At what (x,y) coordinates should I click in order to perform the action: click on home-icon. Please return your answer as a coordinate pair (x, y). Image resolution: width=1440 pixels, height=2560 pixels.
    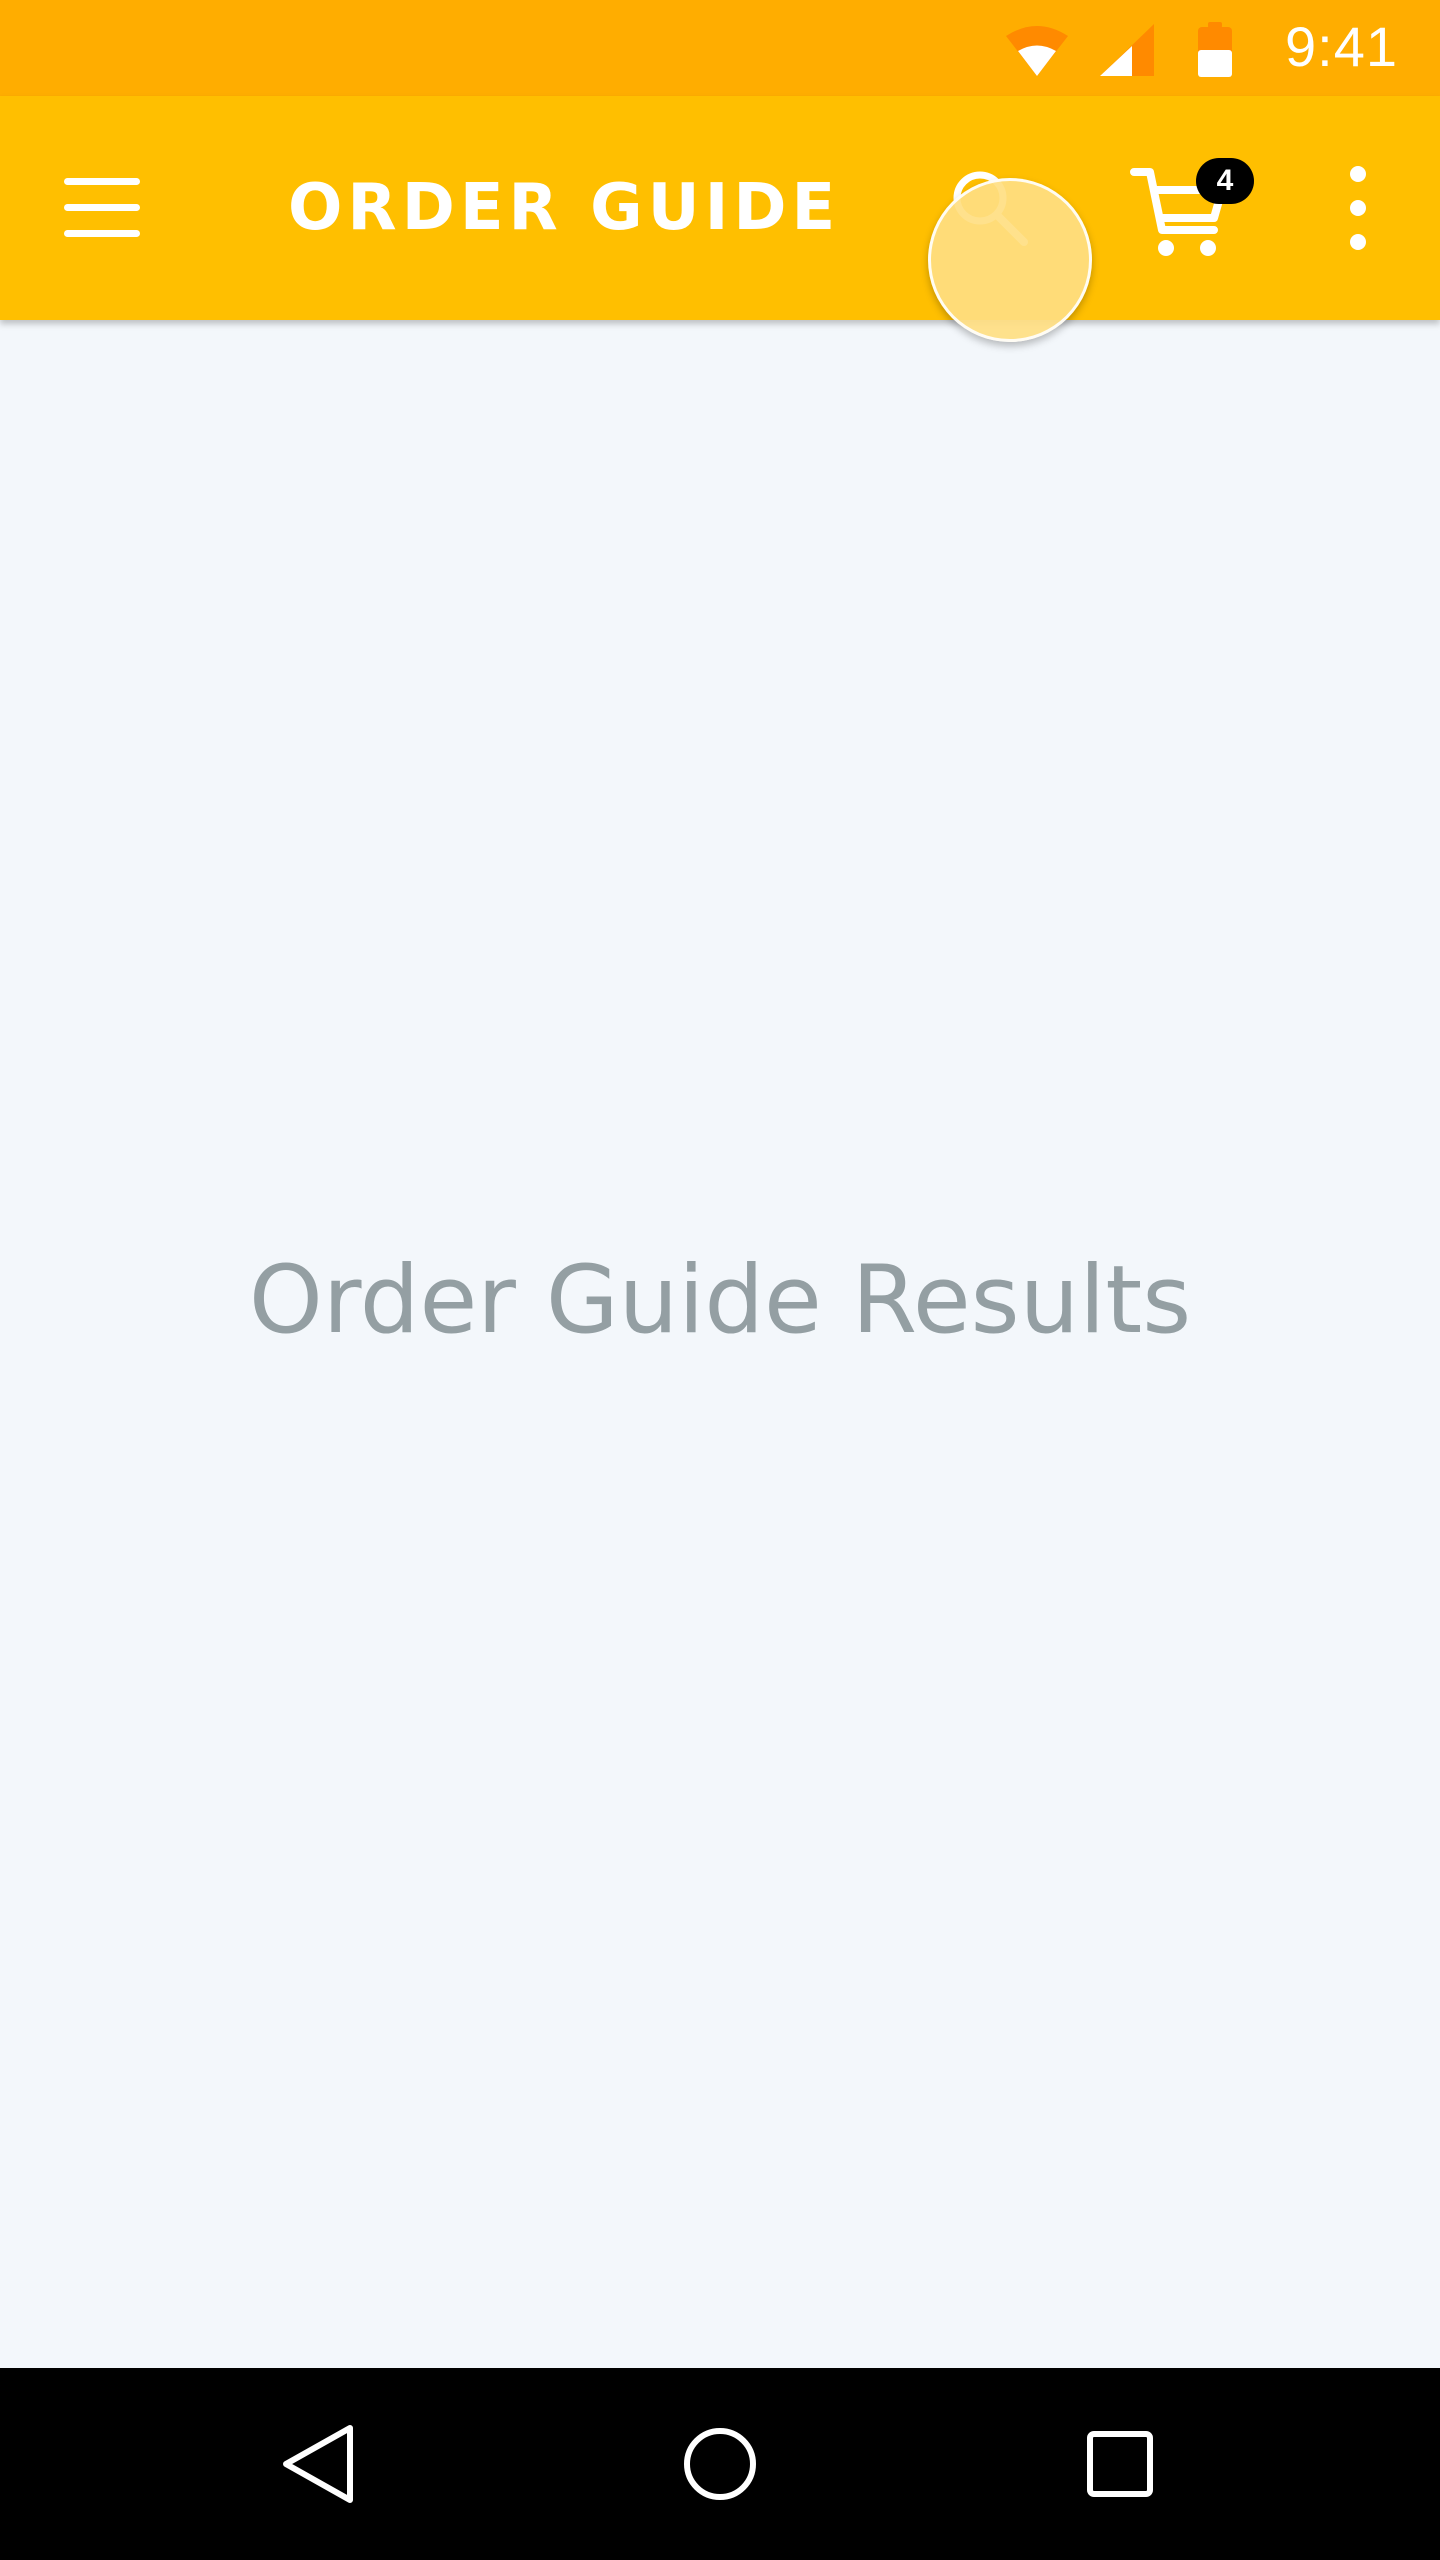
    Looking at the image, I should click on (720, 2464).